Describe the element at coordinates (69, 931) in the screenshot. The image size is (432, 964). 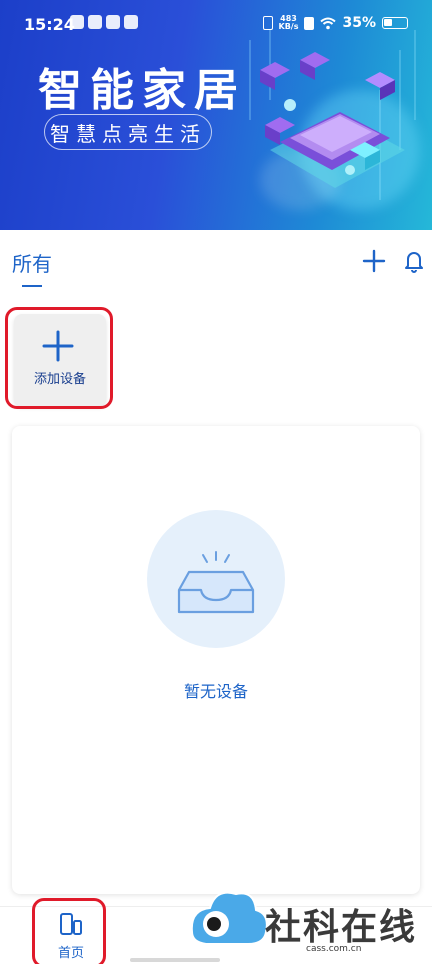
I see `highlight-frame-home` at that location.